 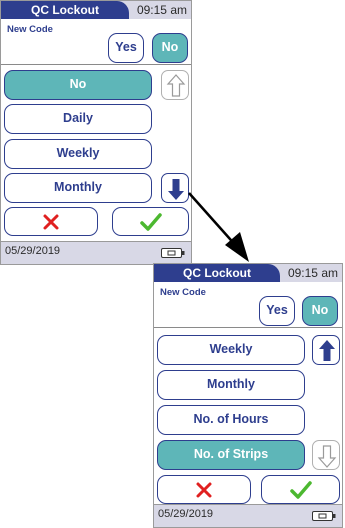 I want to click on option-no-of-hours: No. of Hours, so click(x=231, y=420).